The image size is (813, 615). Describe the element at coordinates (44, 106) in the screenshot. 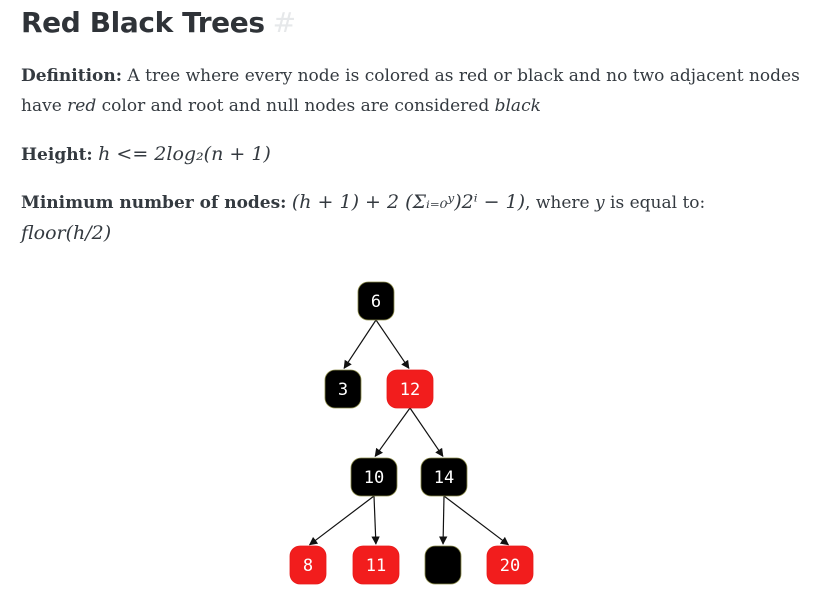

I see `definition-text-2: have` at that location.